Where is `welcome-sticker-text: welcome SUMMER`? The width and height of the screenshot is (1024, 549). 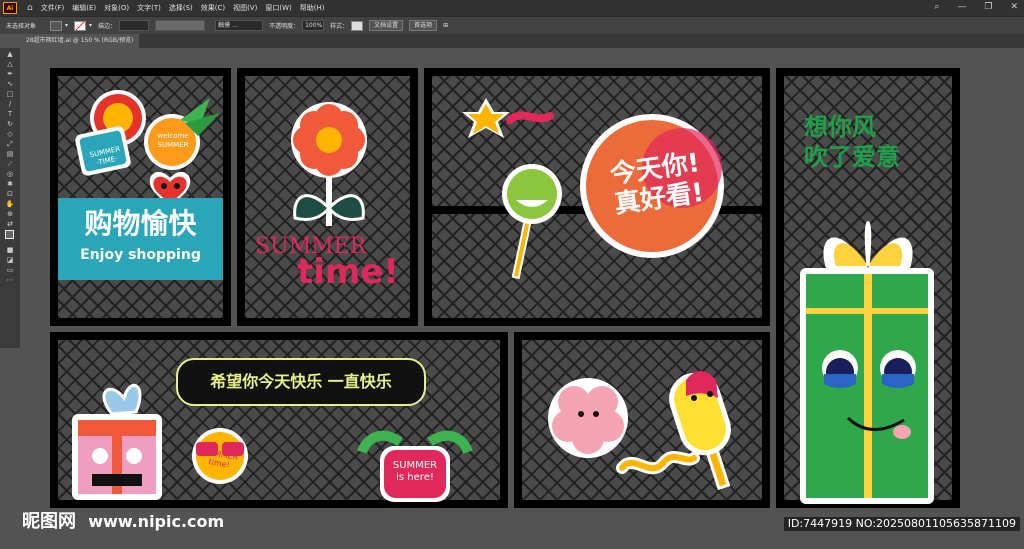
welcome-sticker-text: welcome SUMMER is located at coordinates (173, 140).